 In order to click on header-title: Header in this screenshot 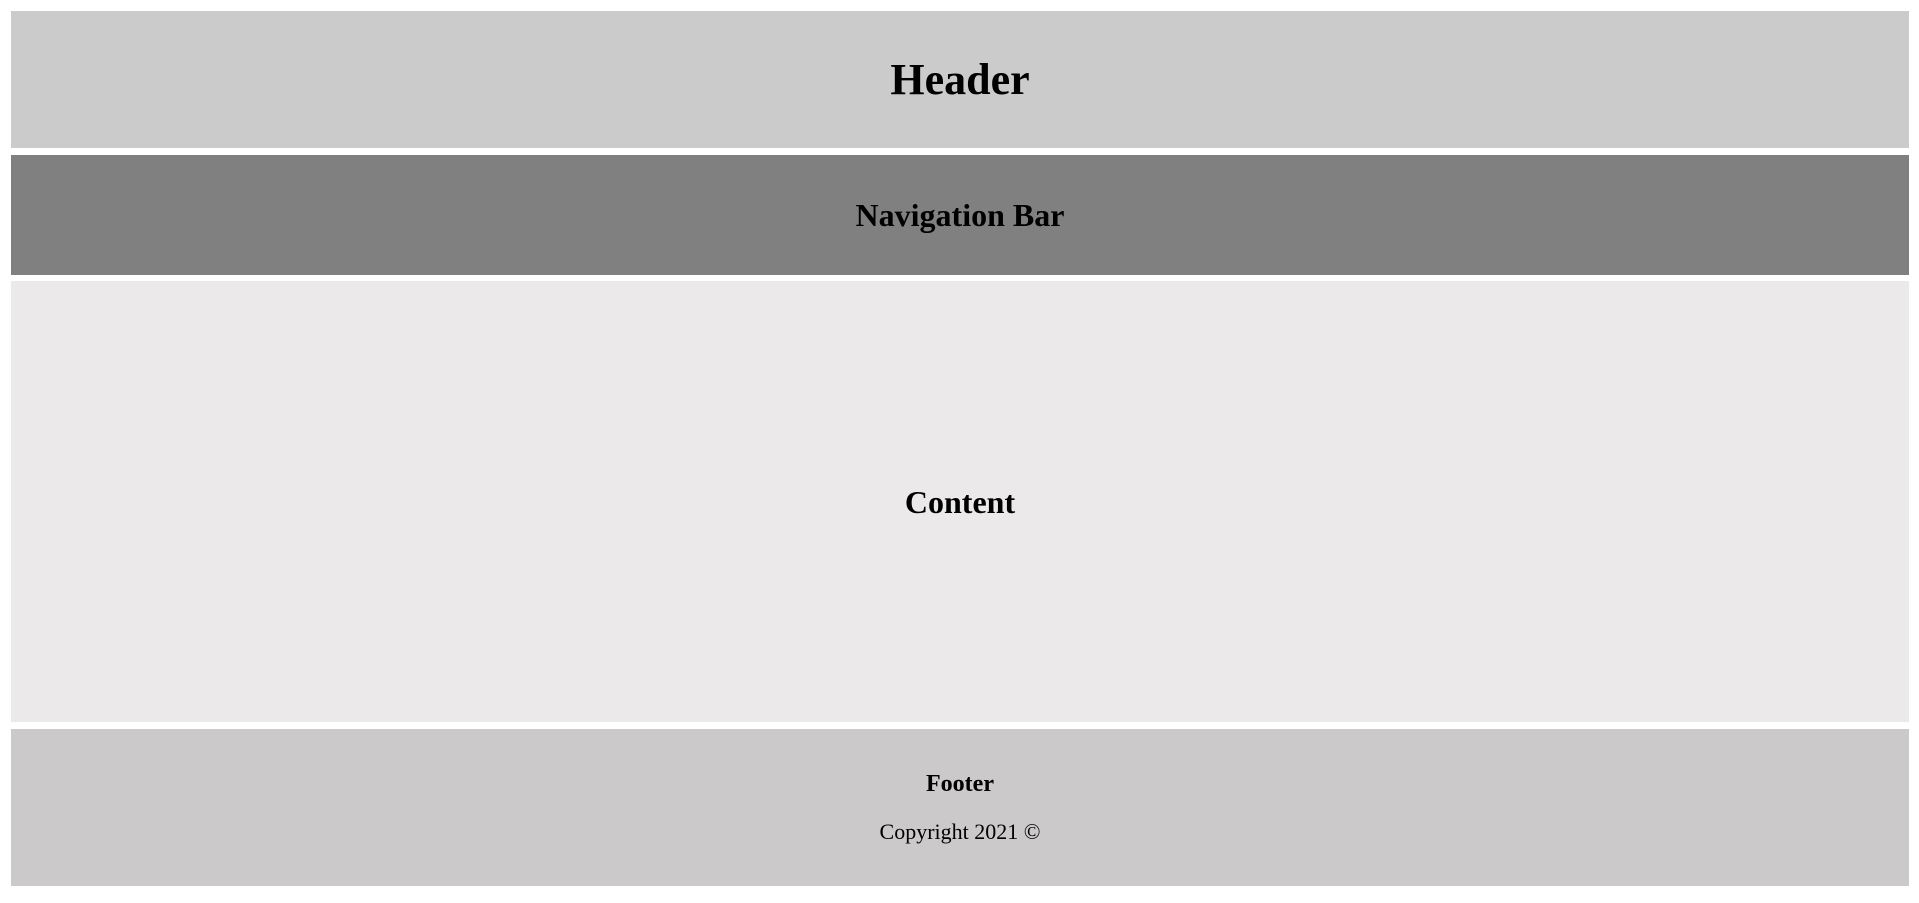, I will do `click(960, 79)`.